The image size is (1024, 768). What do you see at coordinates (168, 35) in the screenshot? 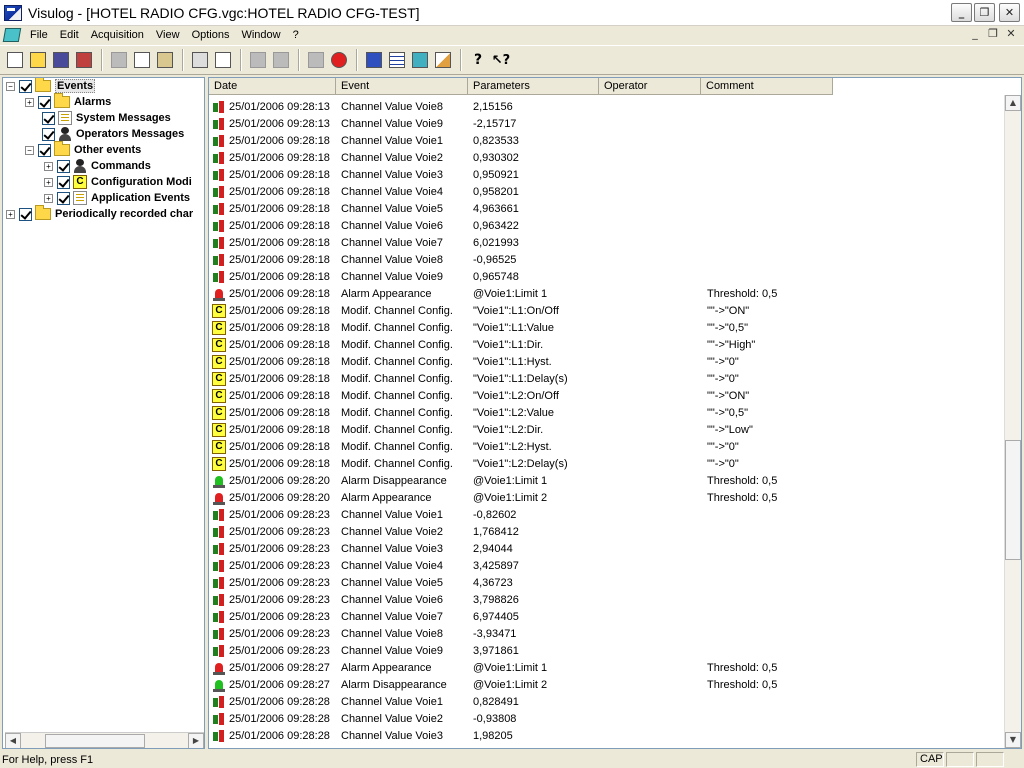
I see `menu-view: View` at bounding box center [168, 35].